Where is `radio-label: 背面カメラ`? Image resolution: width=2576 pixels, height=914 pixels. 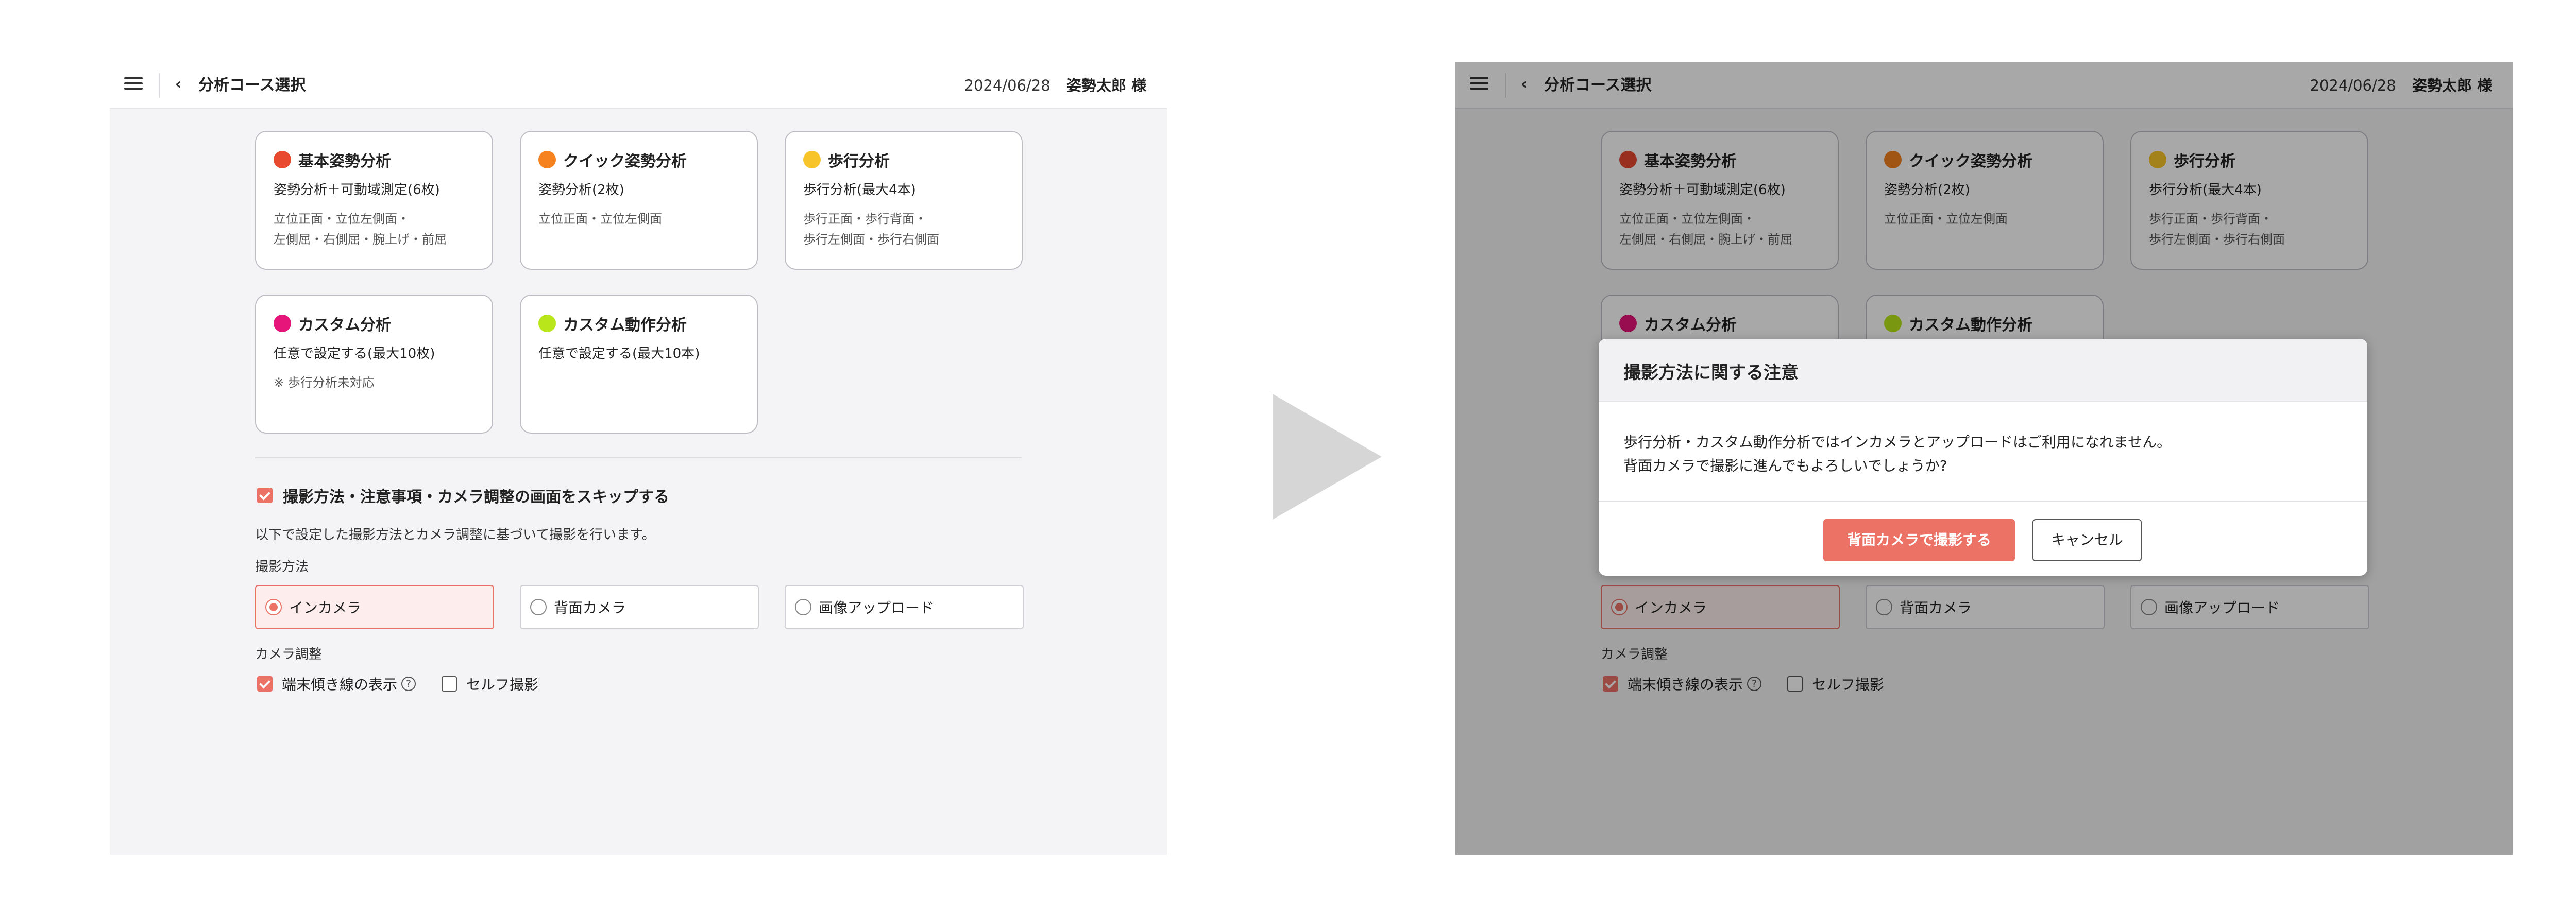
radio-label: 背面カメラ is located at coordinates (590, 607).